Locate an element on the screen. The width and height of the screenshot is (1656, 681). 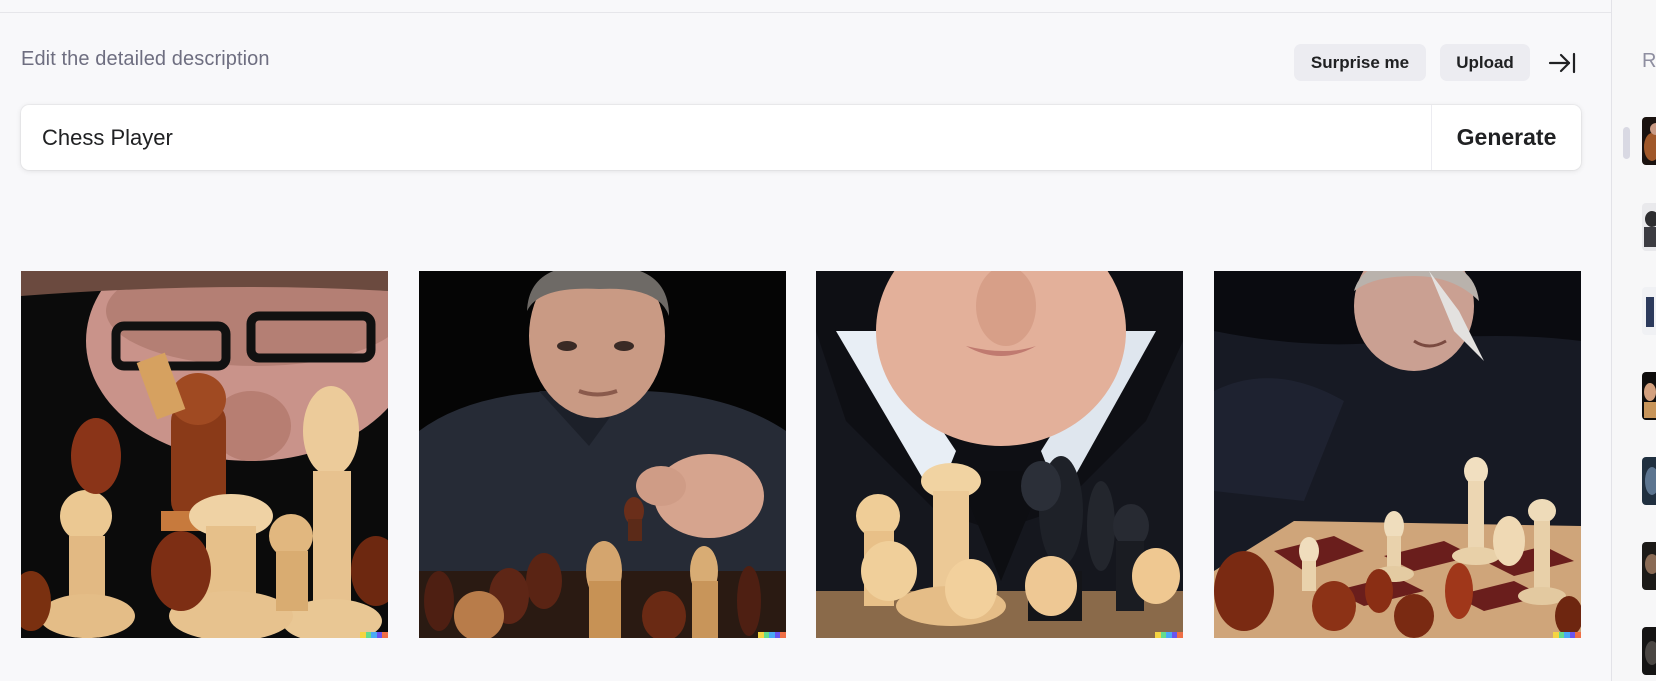
history-sidebar: Recent is located at coordinates (1633, 340).